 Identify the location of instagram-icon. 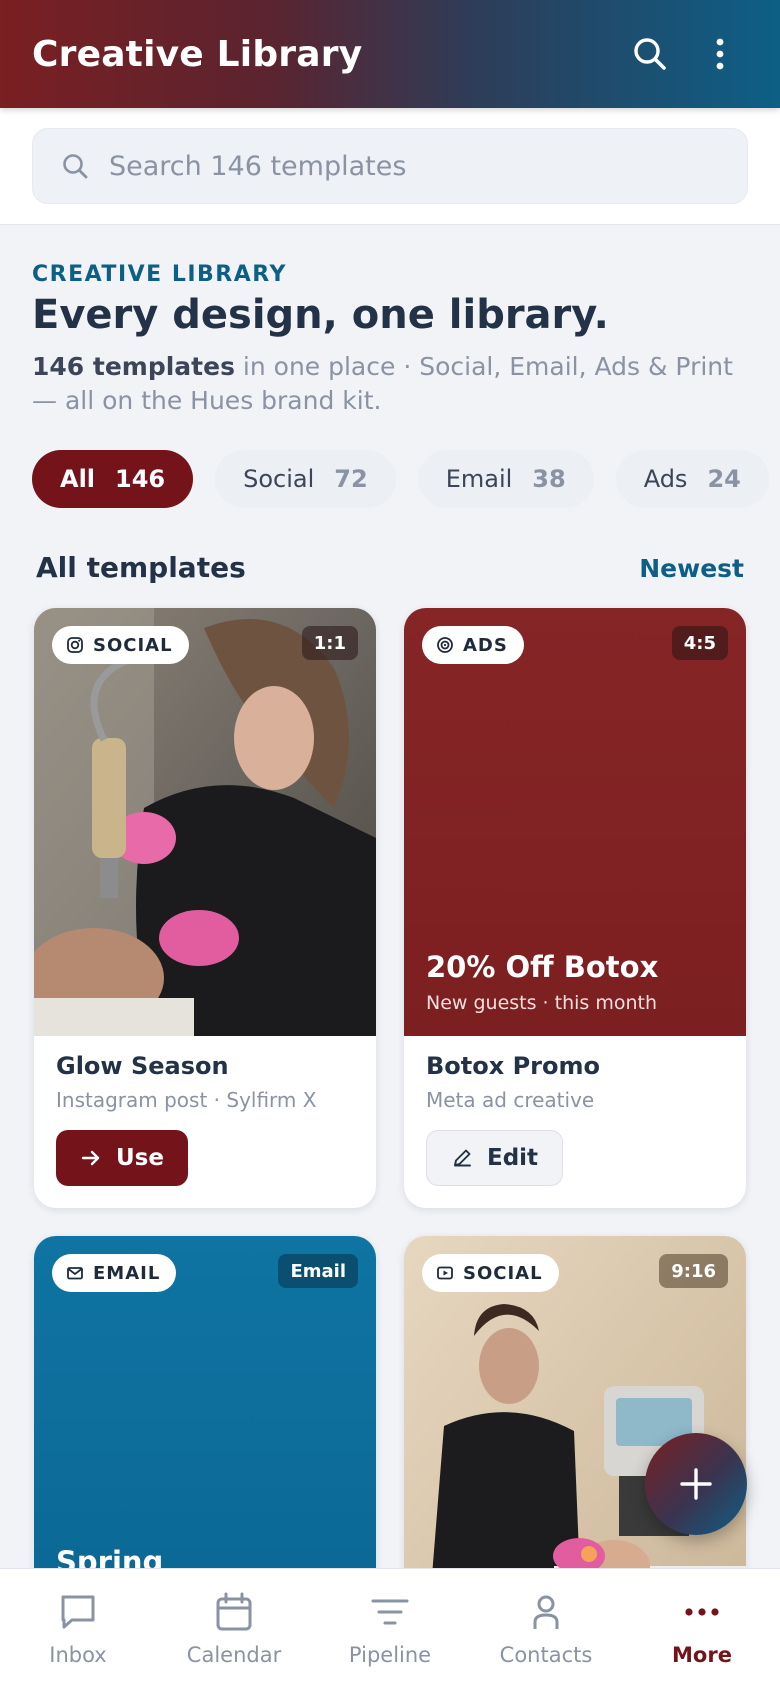
(75, 645).